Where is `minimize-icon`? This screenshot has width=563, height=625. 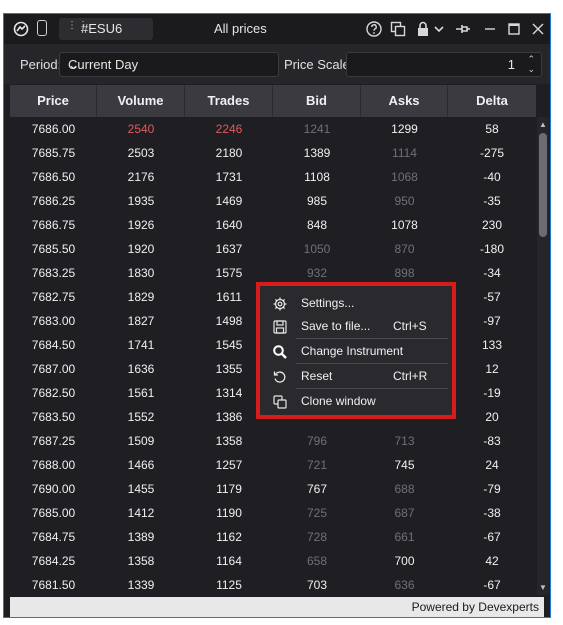
minimize-icon is located at coordinates (490, 29).